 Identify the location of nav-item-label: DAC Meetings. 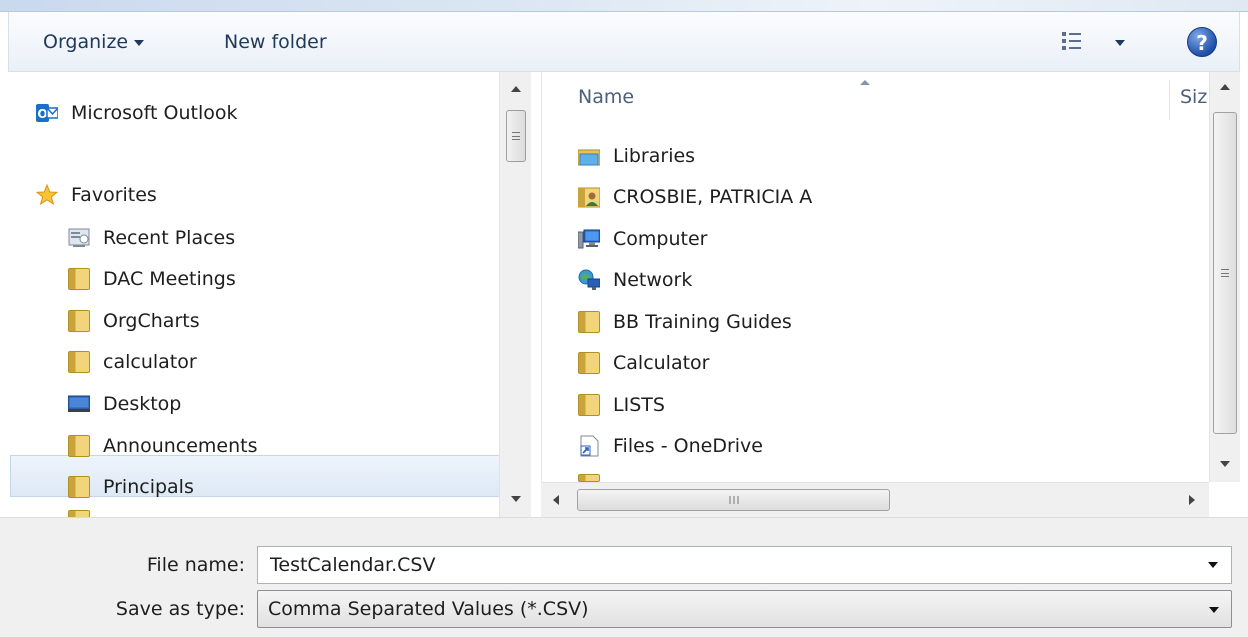
(169, 279).